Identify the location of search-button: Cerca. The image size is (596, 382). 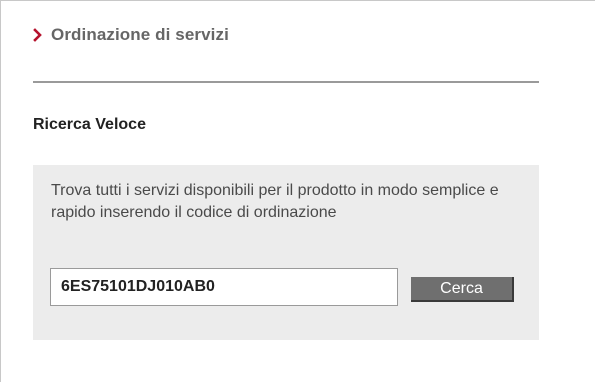
(462, 289).